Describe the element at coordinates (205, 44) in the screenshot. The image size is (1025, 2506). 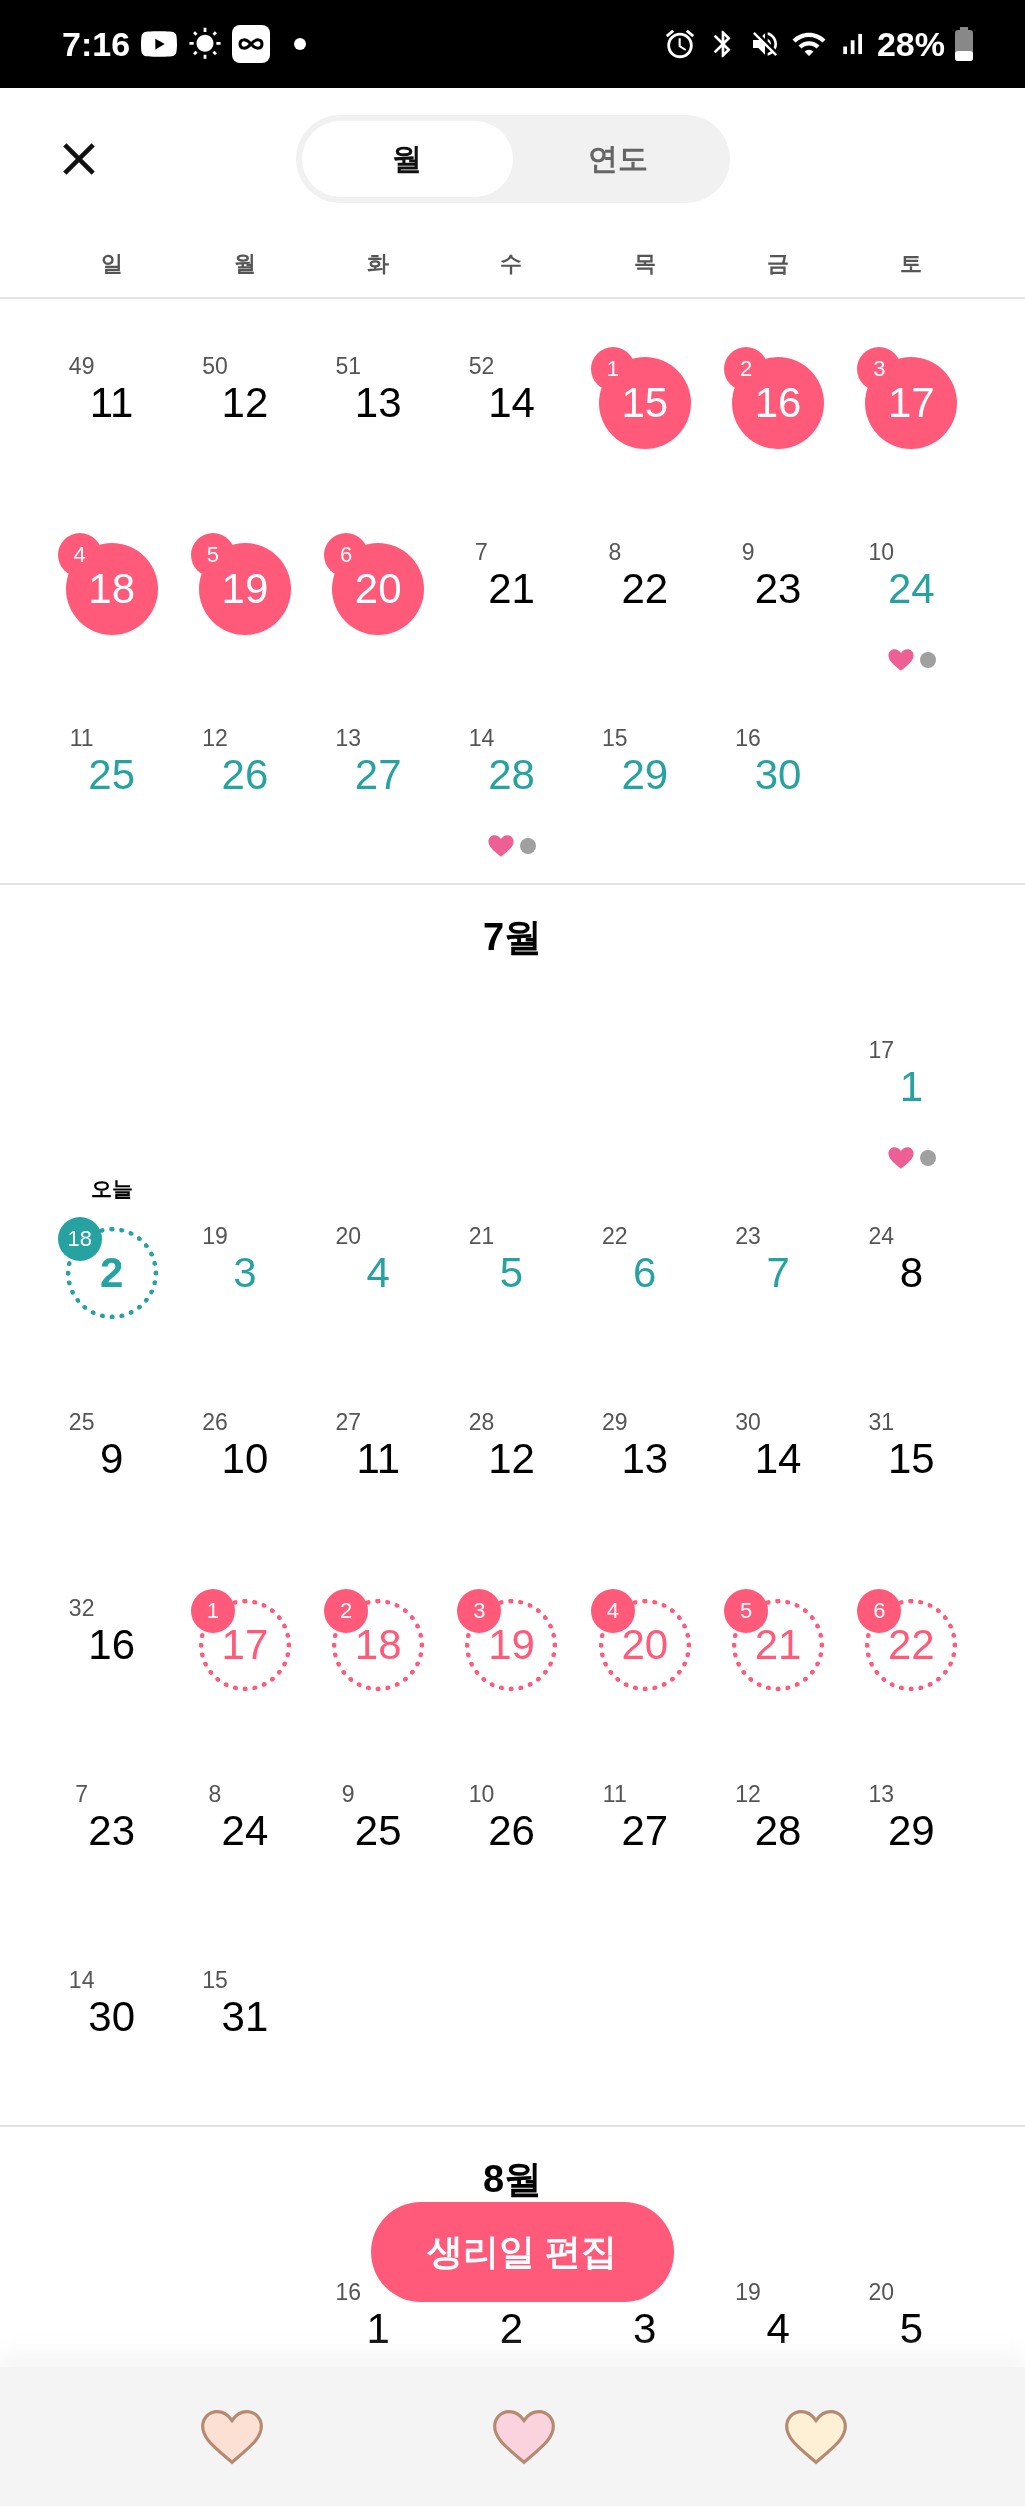
I see `sun-icon` at that location.